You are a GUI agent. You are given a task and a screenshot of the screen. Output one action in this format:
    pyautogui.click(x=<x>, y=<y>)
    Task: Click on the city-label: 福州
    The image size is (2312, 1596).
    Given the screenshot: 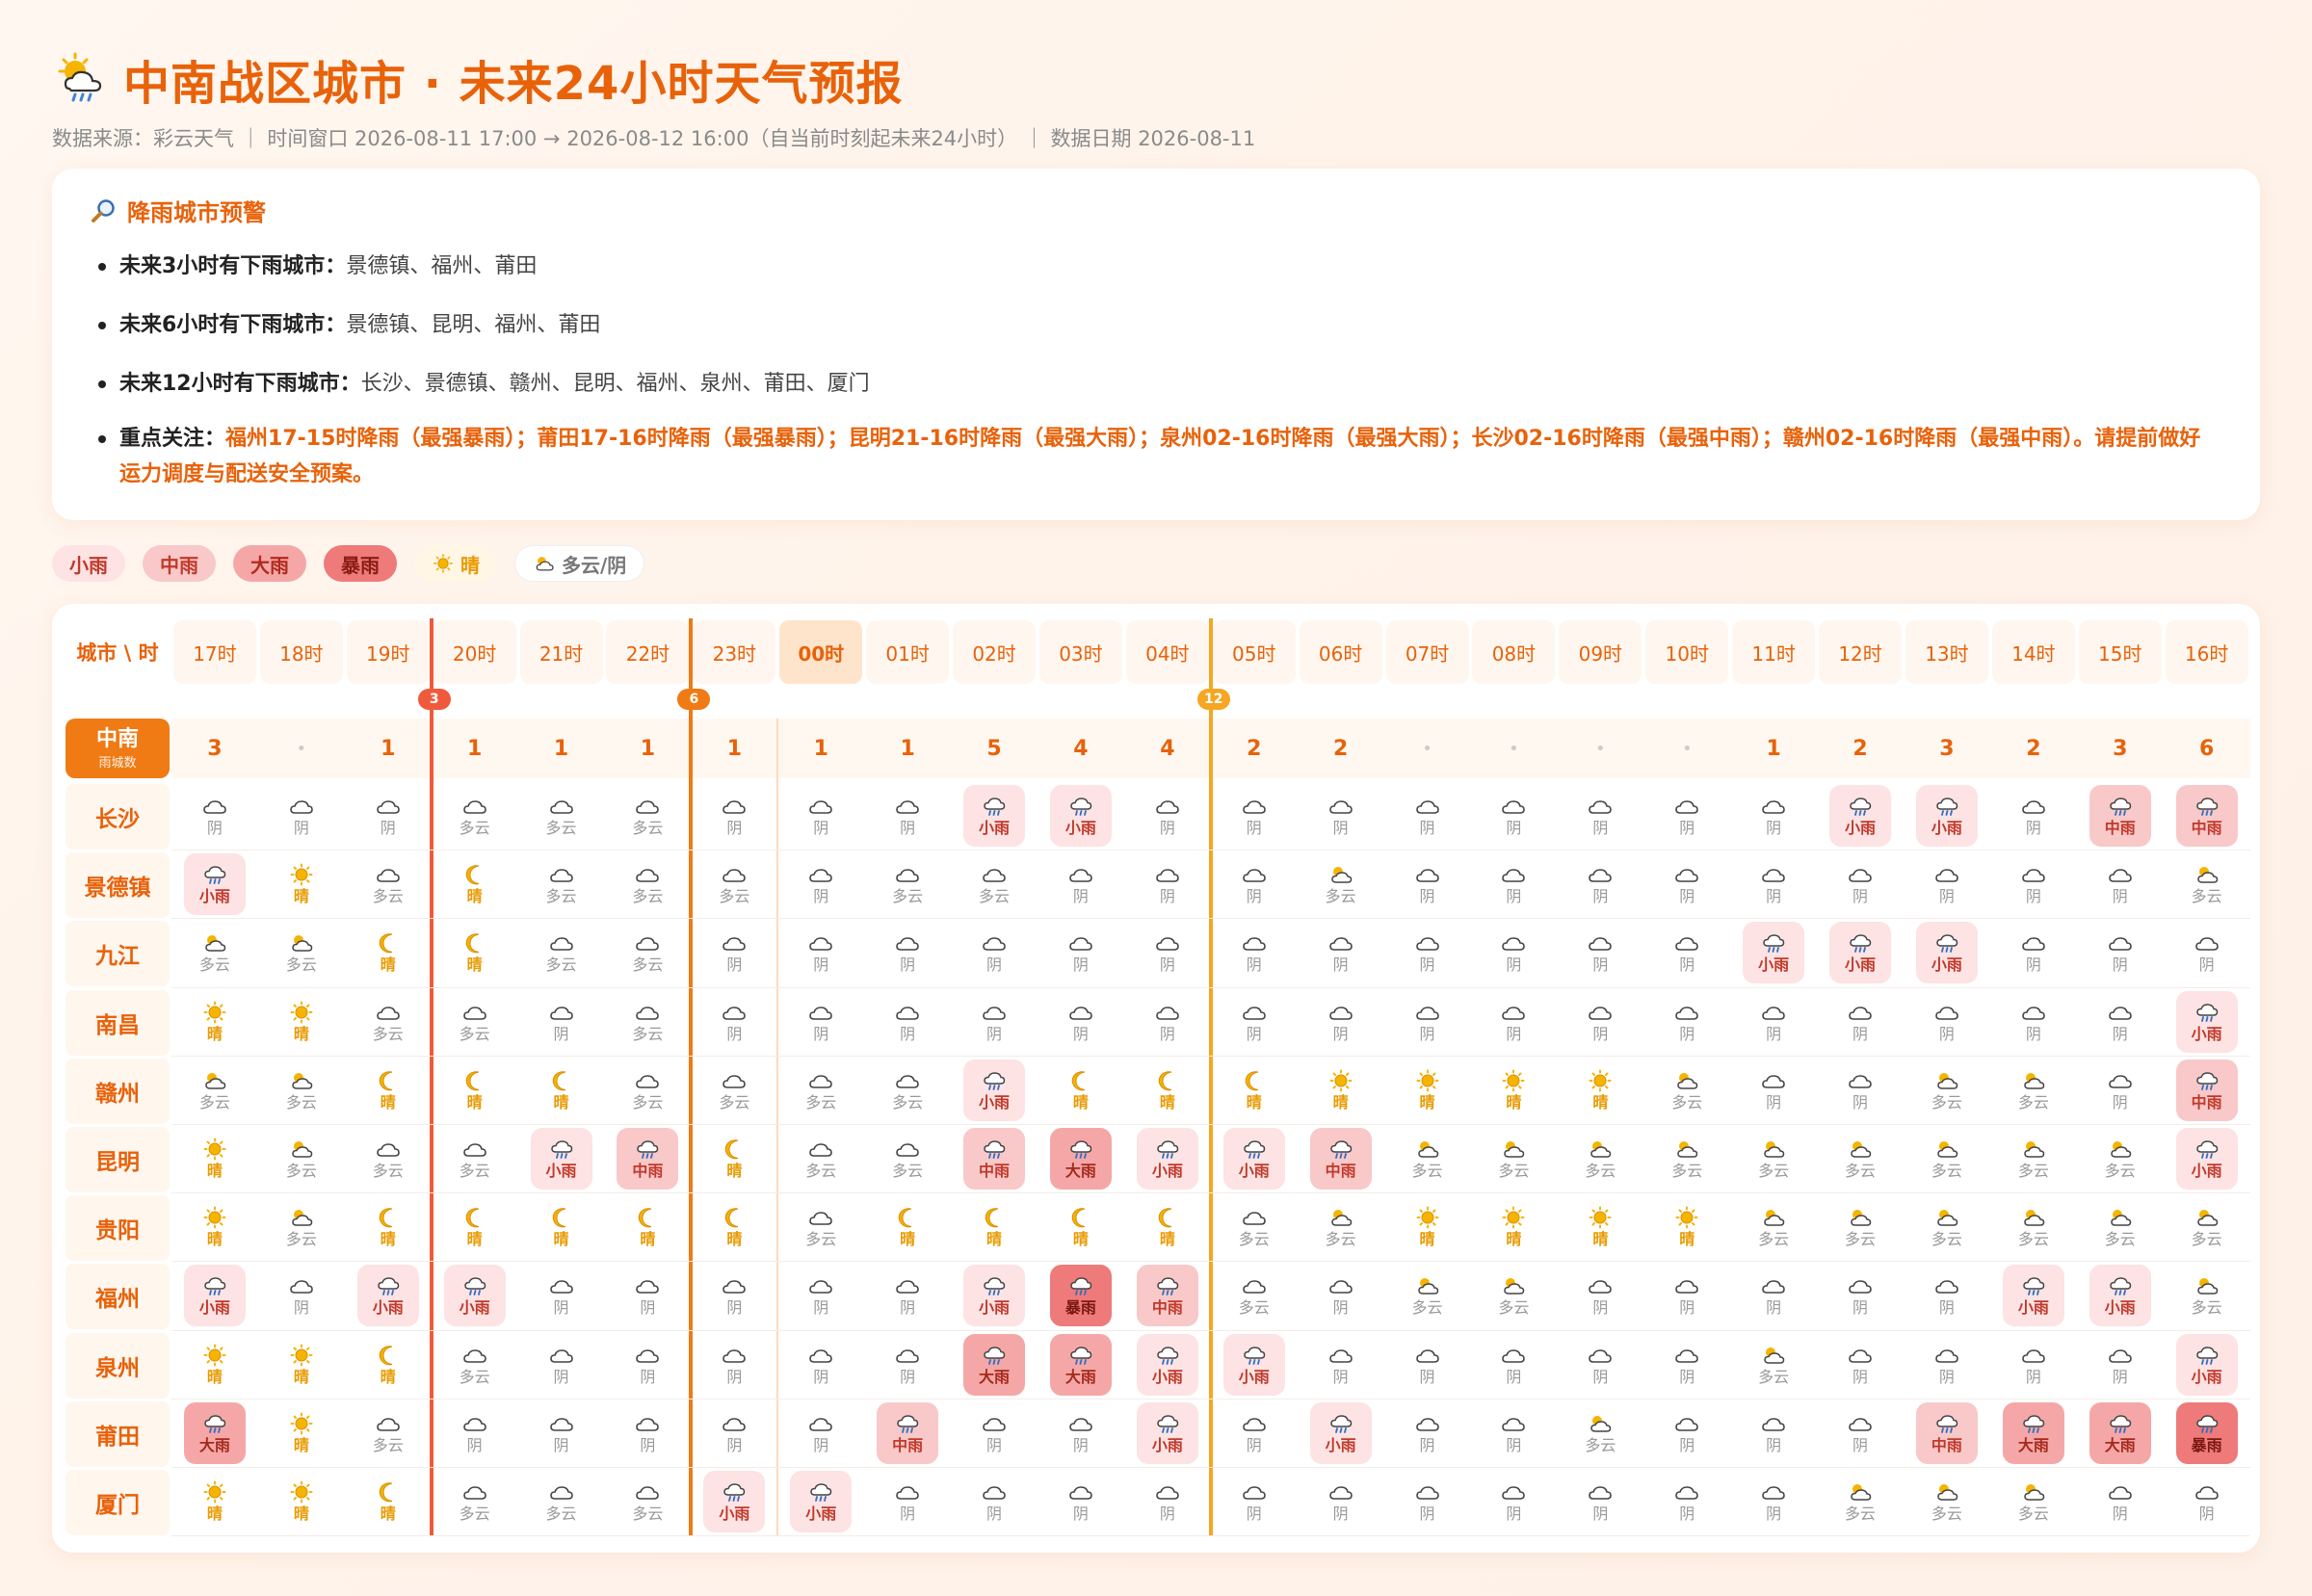 What is the action you would take?
    pyautogui.click(x=118, y=1297)
    